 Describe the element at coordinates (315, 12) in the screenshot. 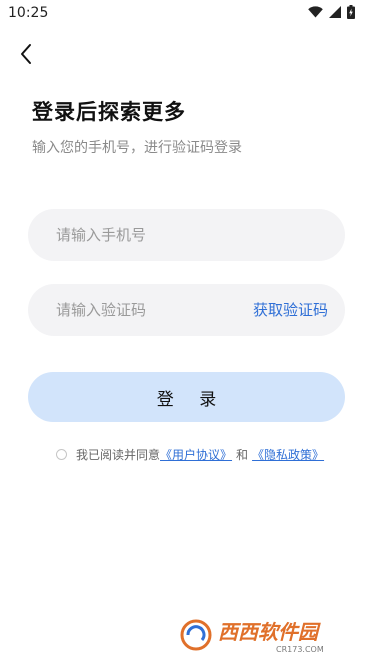

I see `wifi-icon` at that location.